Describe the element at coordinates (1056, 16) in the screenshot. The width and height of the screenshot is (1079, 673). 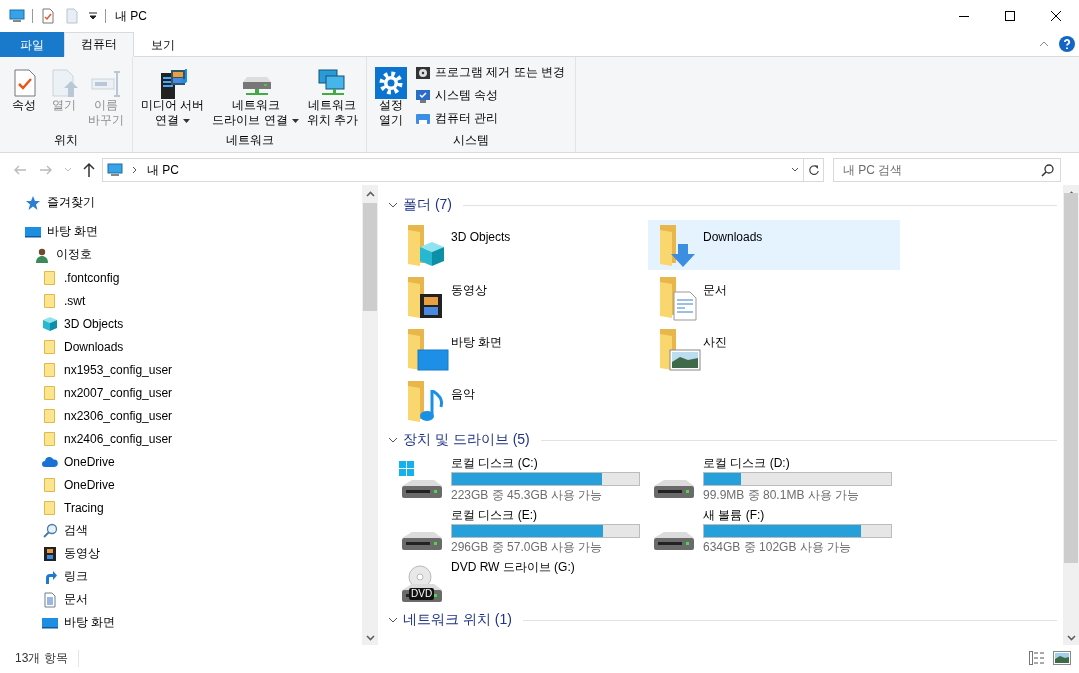
I see `close-icon` at that location.